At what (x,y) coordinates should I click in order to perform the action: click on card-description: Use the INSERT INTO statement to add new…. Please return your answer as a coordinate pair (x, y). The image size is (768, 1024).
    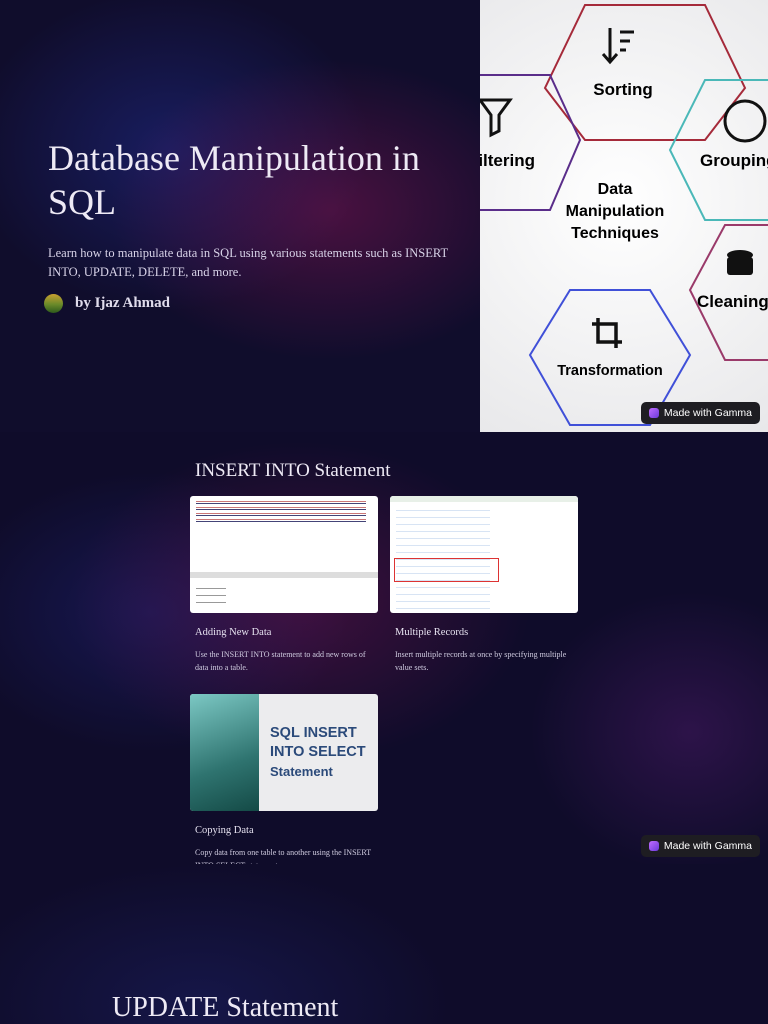
    Looking at the image, I should click on (280, 661).